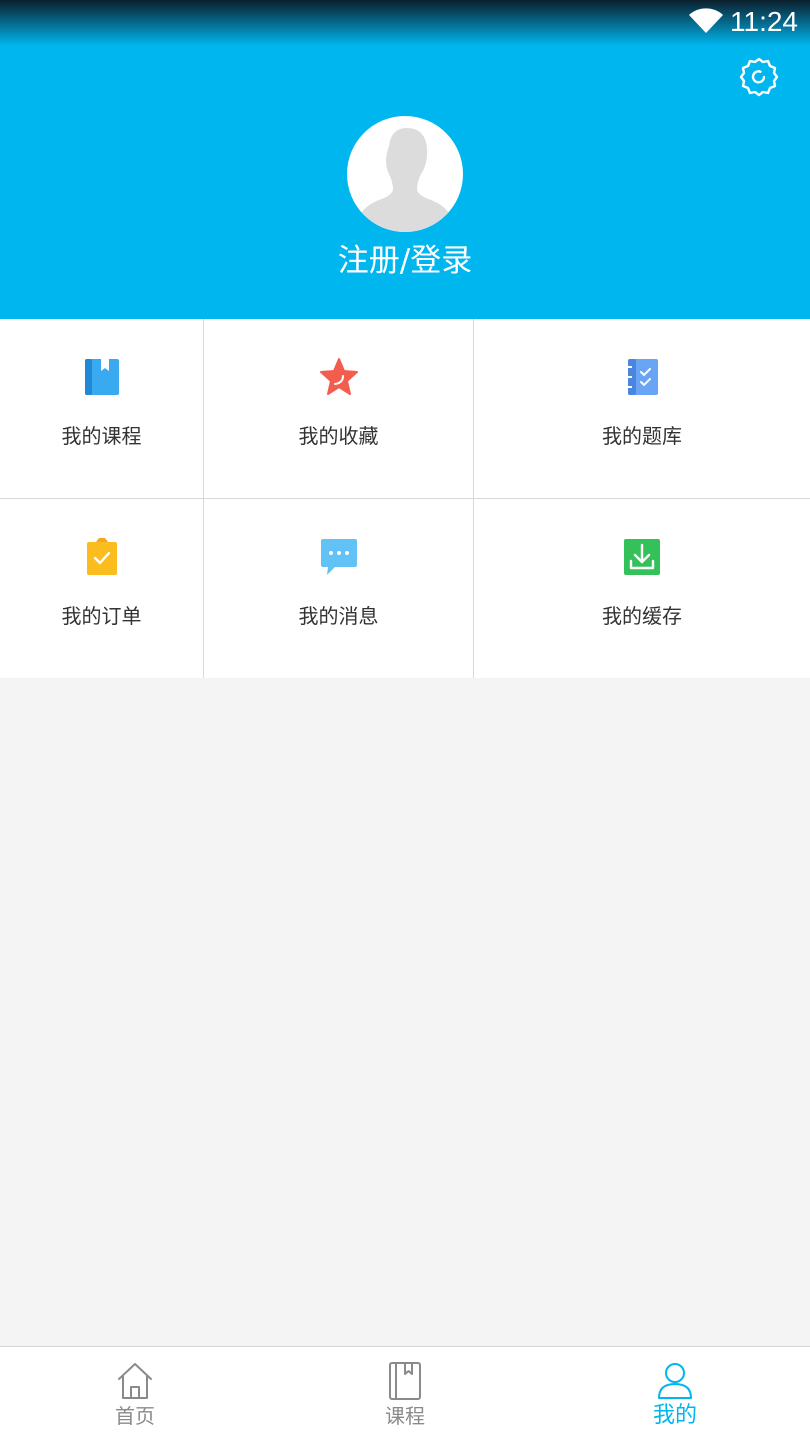 Image resolution: width=810 pixels, height=1441 pixels. I want to click on star-icon, so click(338, 376).